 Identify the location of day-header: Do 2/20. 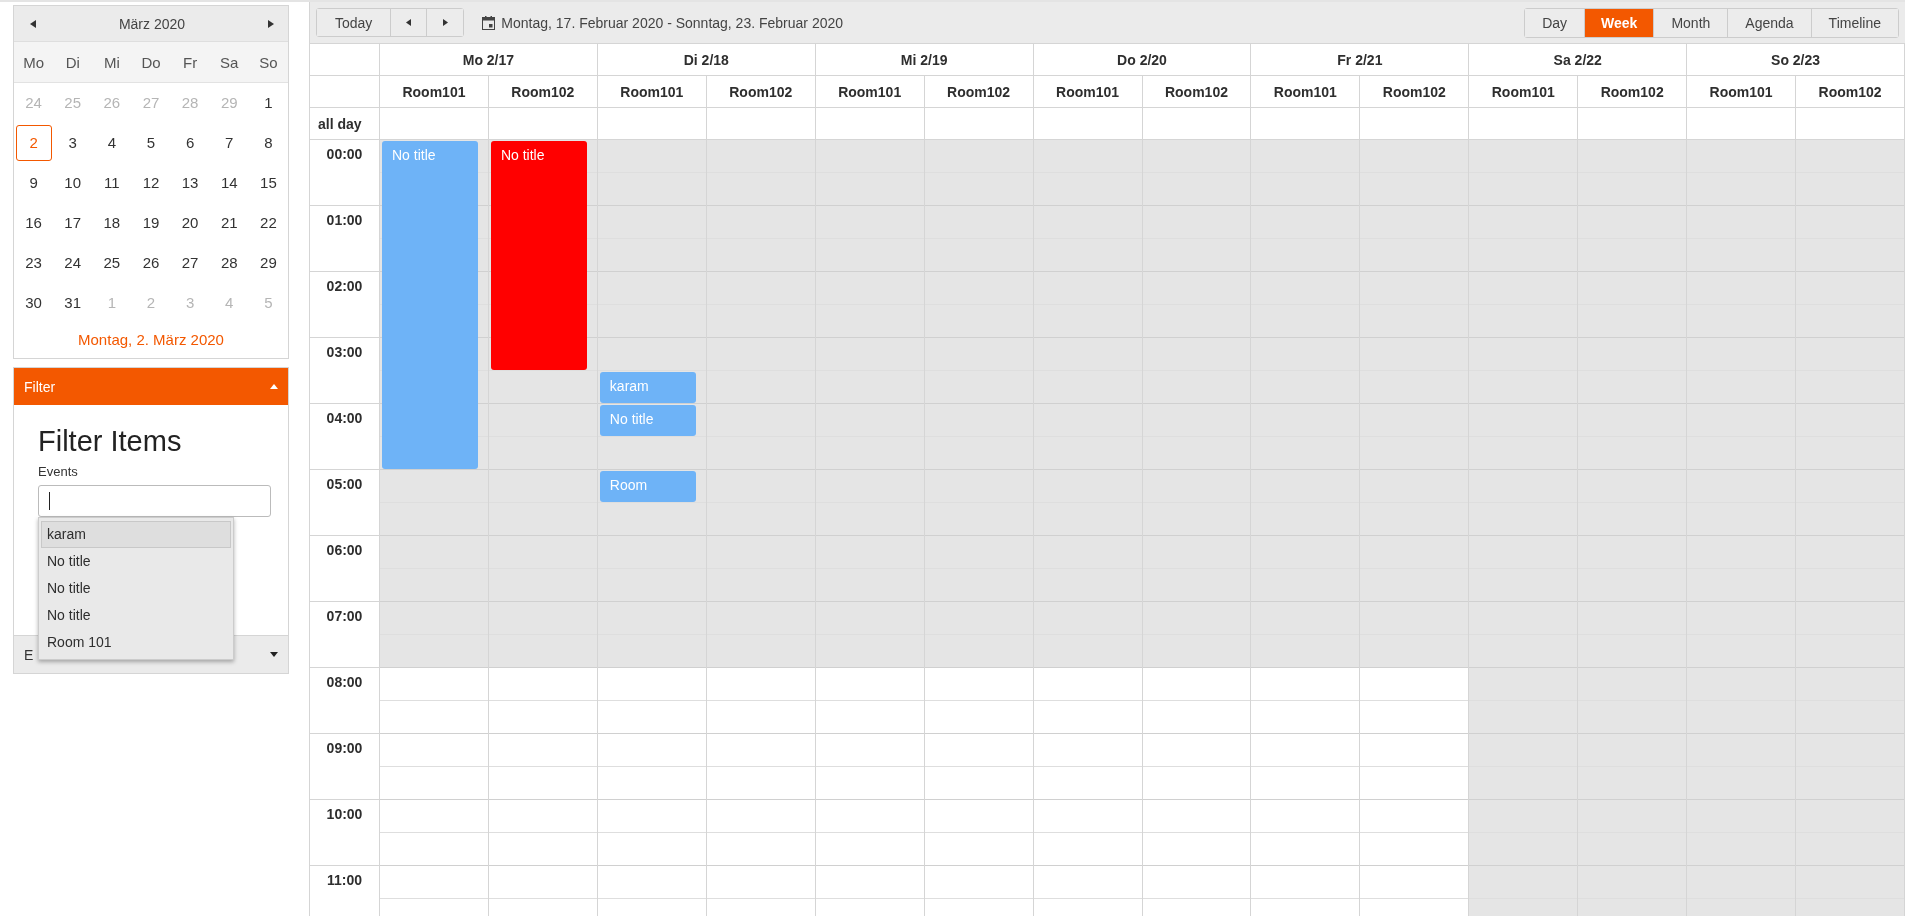
(1142, 60).